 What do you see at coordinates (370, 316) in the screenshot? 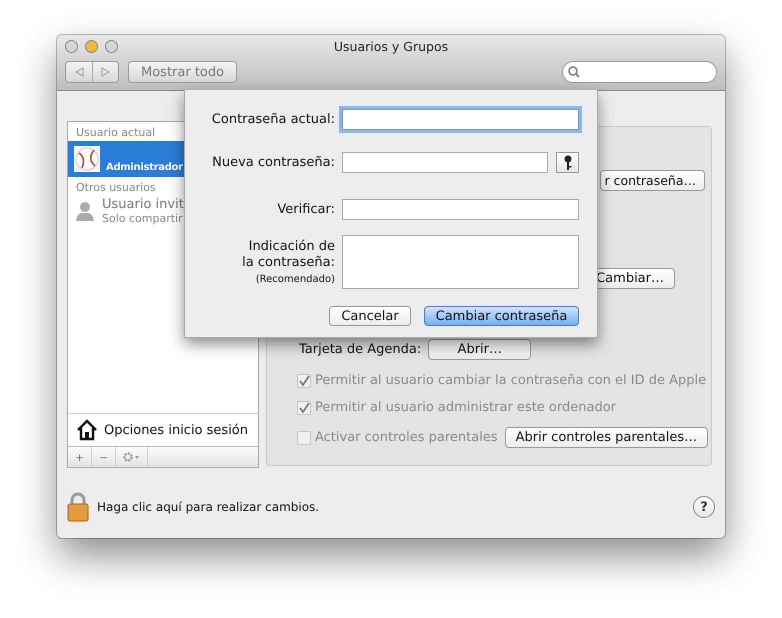
I see `cancel-button: Cancelar` at bounding box center [370, 316].